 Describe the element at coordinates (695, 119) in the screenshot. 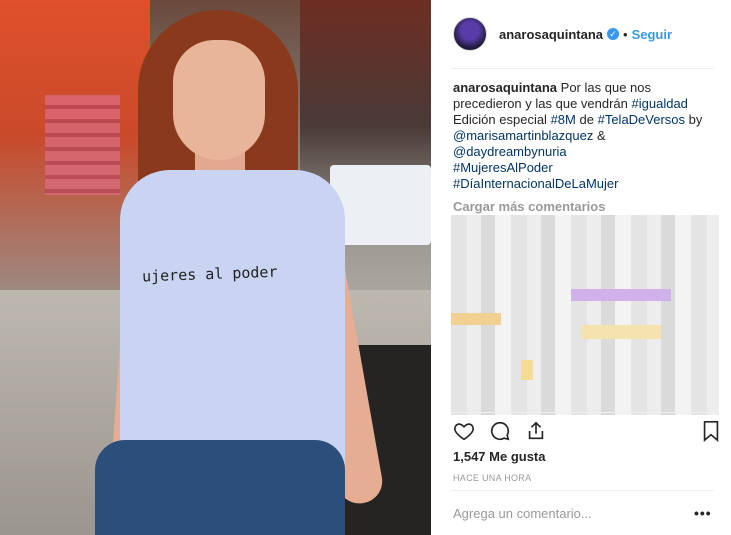

I see `caption-text: by` at that location.